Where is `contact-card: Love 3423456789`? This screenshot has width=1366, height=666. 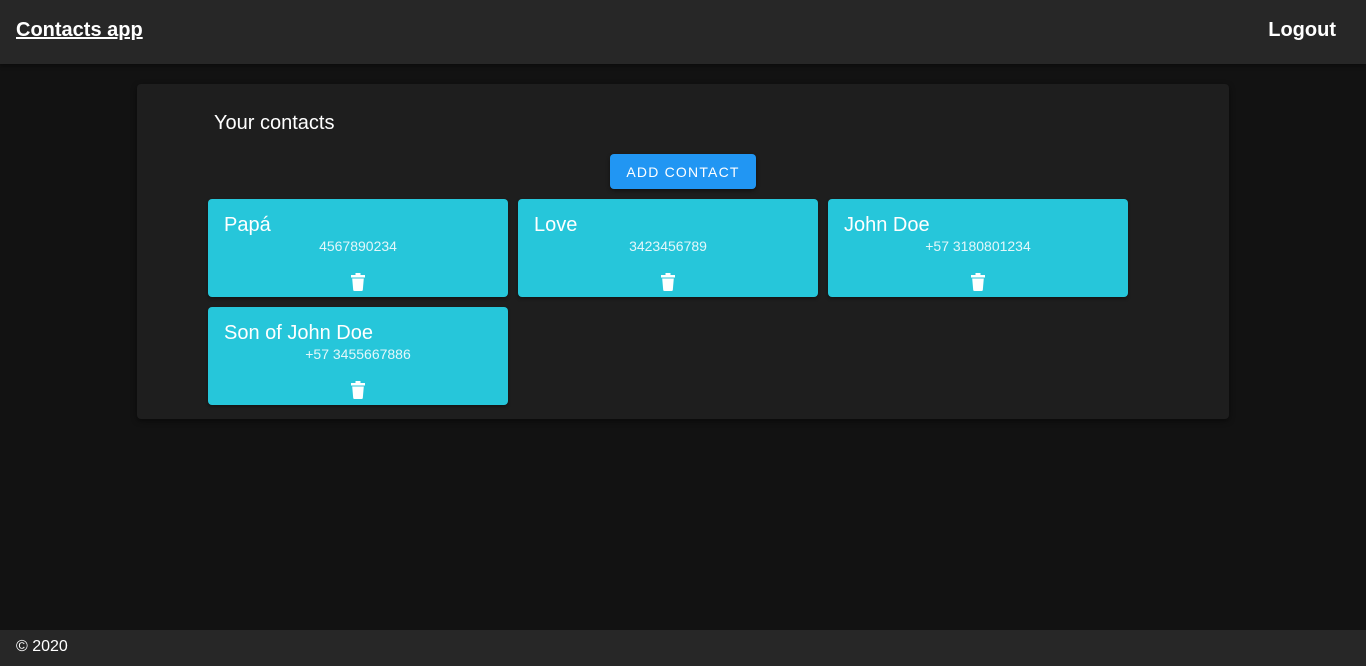
contact-card: Love 3423456789 is located at coordinates (668, 248).